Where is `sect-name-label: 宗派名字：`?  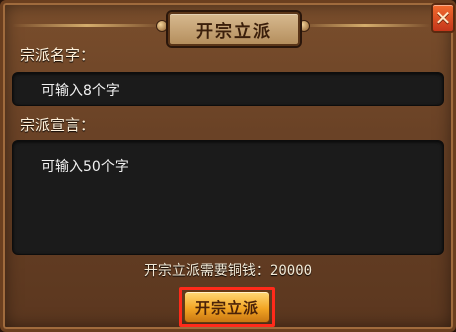 sect-name-label: 宗派名字： is located at coordinates (58, 55).